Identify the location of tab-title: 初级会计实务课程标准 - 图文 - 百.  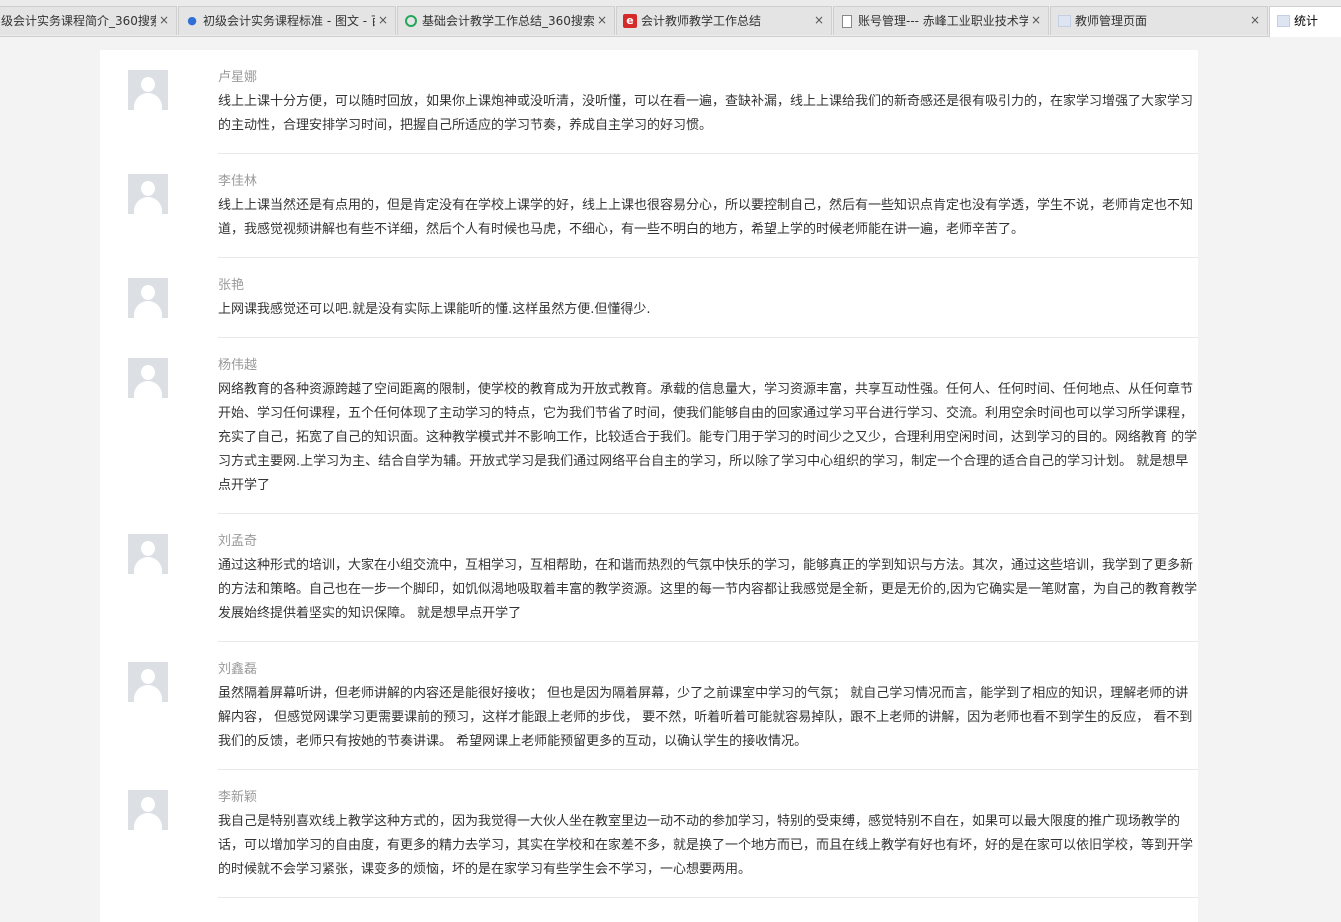
(289, 21).